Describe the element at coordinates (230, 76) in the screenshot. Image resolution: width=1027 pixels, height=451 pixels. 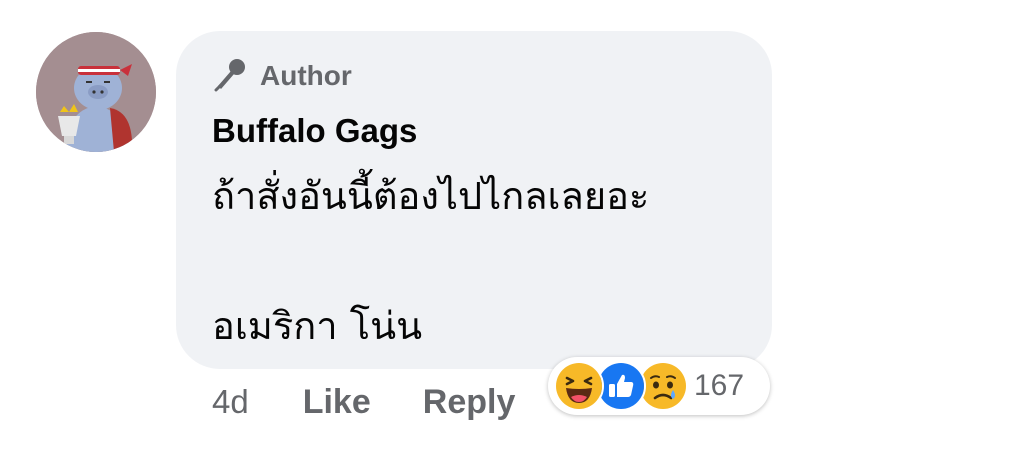
I see `microphone-icon` at that location.